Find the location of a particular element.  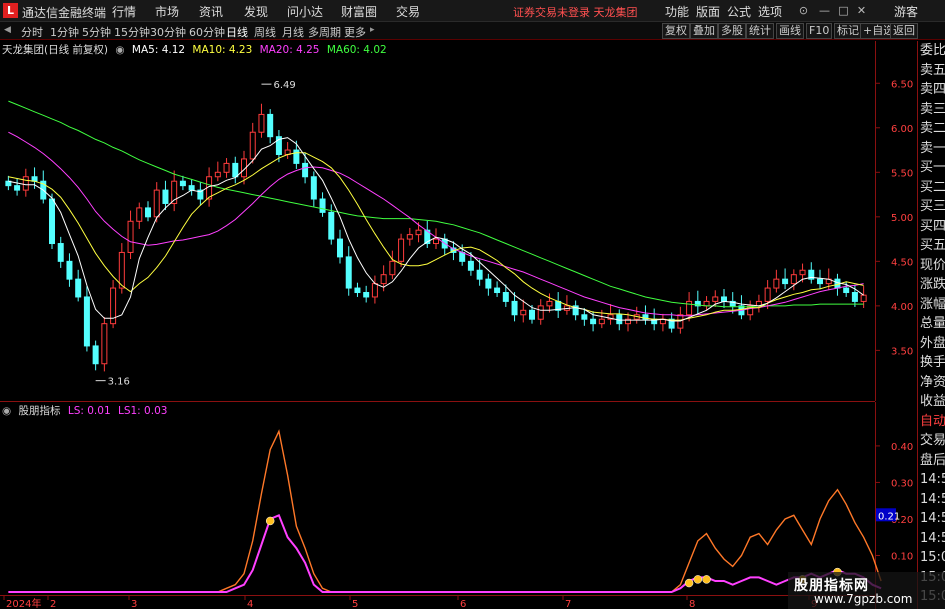

btn-f10: F10 is located at coordinates (819, 31).